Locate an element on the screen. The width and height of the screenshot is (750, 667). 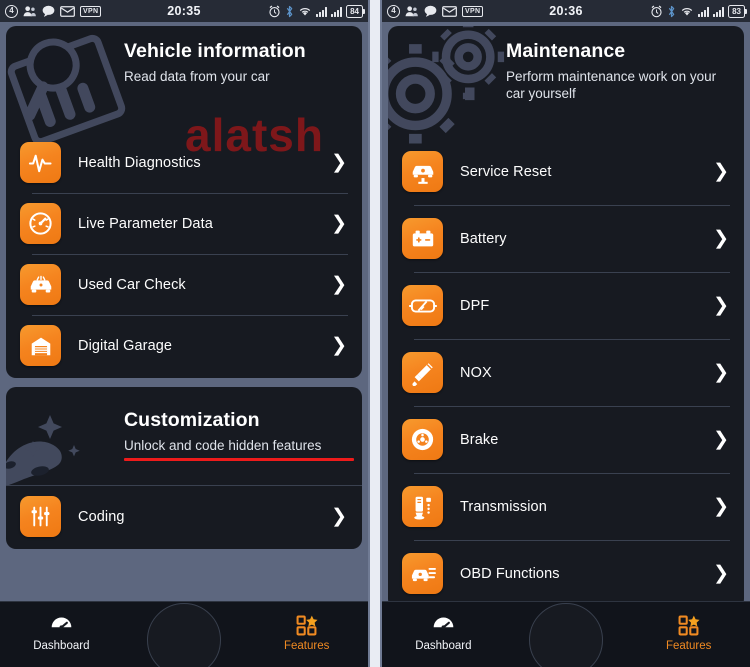
list-item-used-car-check: Used Car Check ❯ is located at coordinates (184, 284).